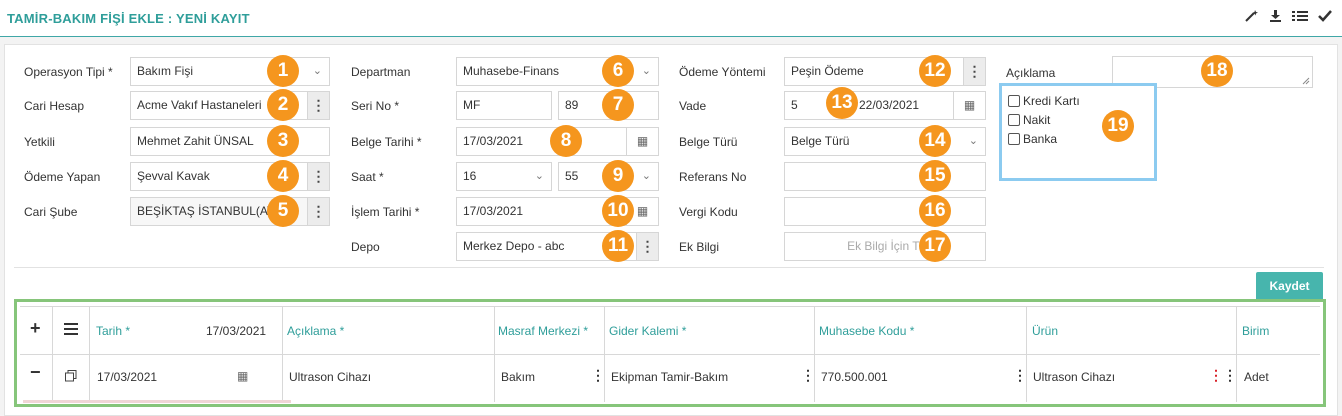  Describe the element at coordinates (199, 105) in the screenshot. I see `cari-hesap-value: Acme Vakıf Hastaneleri` at that location.